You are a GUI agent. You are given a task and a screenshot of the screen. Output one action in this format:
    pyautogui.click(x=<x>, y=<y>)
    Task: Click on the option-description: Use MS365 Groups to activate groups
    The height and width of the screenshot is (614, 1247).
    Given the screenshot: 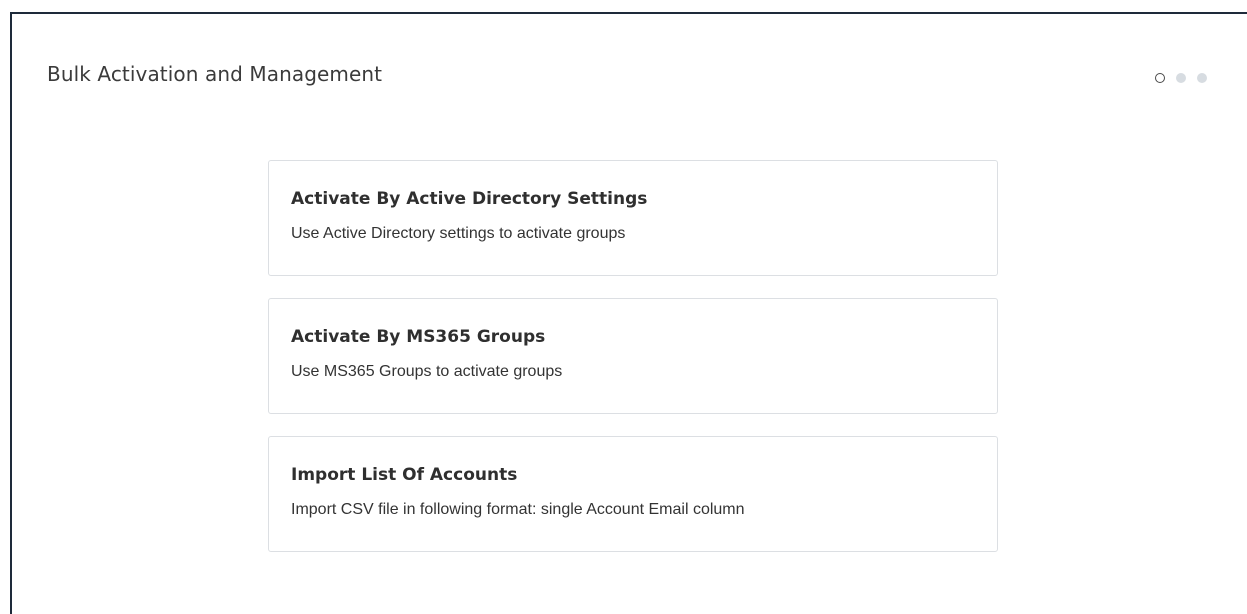 What is the action you would take?
    pyautogui.click(x=427, y=371)
    